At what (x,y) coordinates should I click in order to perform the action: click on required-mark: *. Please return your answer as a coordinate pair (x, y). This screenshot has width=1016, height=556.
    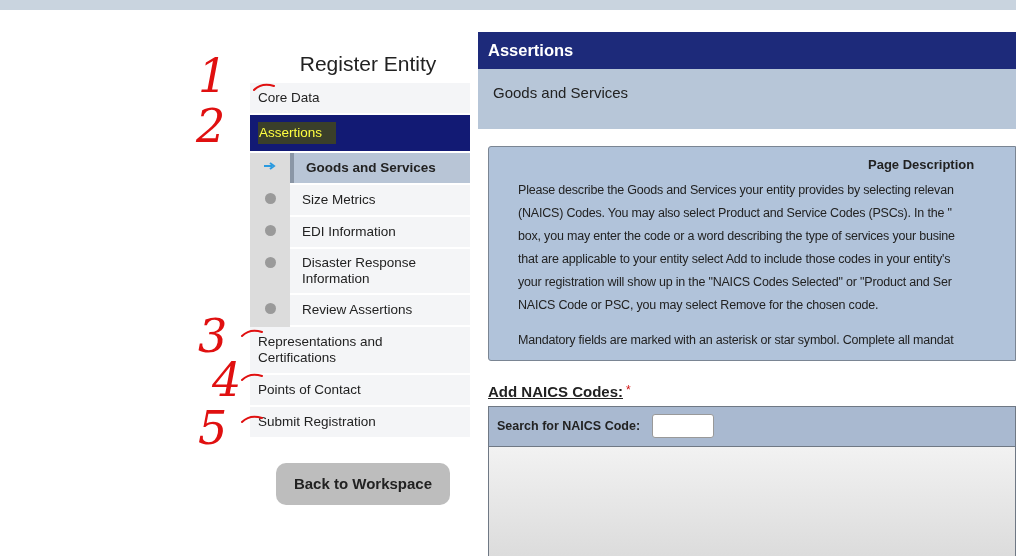
    Looking at the image, I should click on (628, 391).